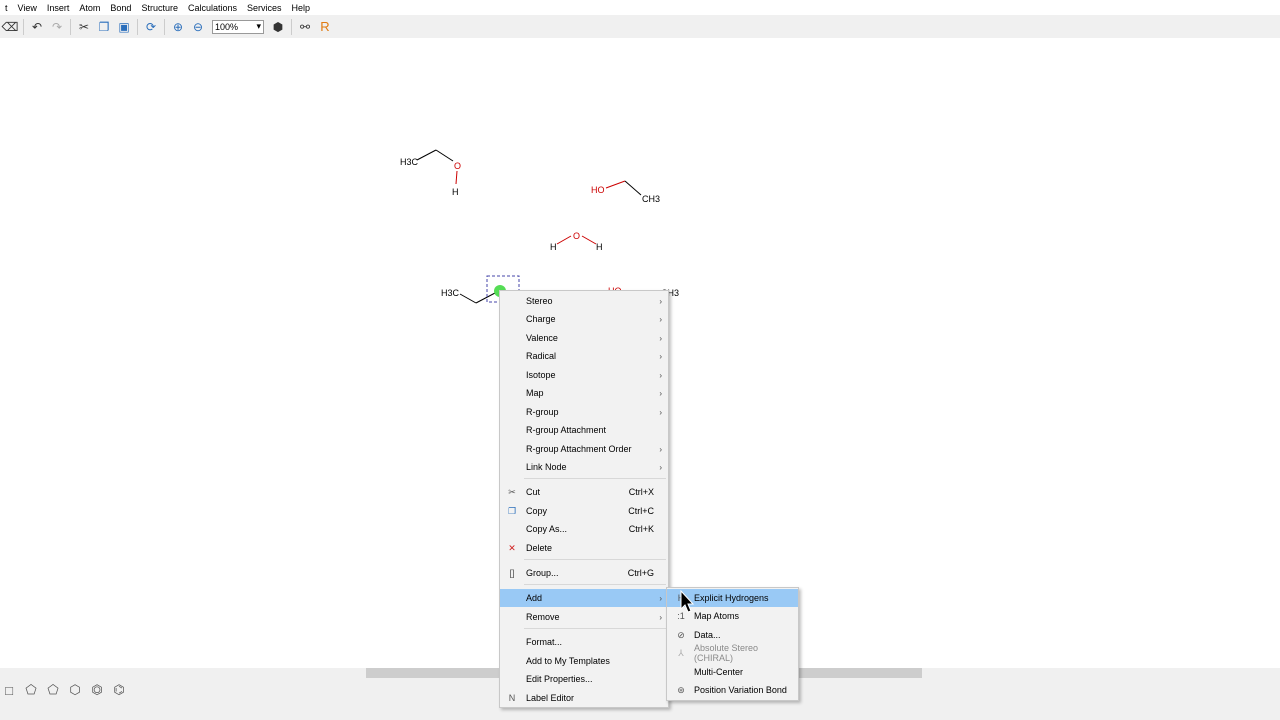  Describe the element at coordinates (584, 529) in the screenshot. I see `menu-item-copy-as: Copy As... Ctrl+K` at that location.